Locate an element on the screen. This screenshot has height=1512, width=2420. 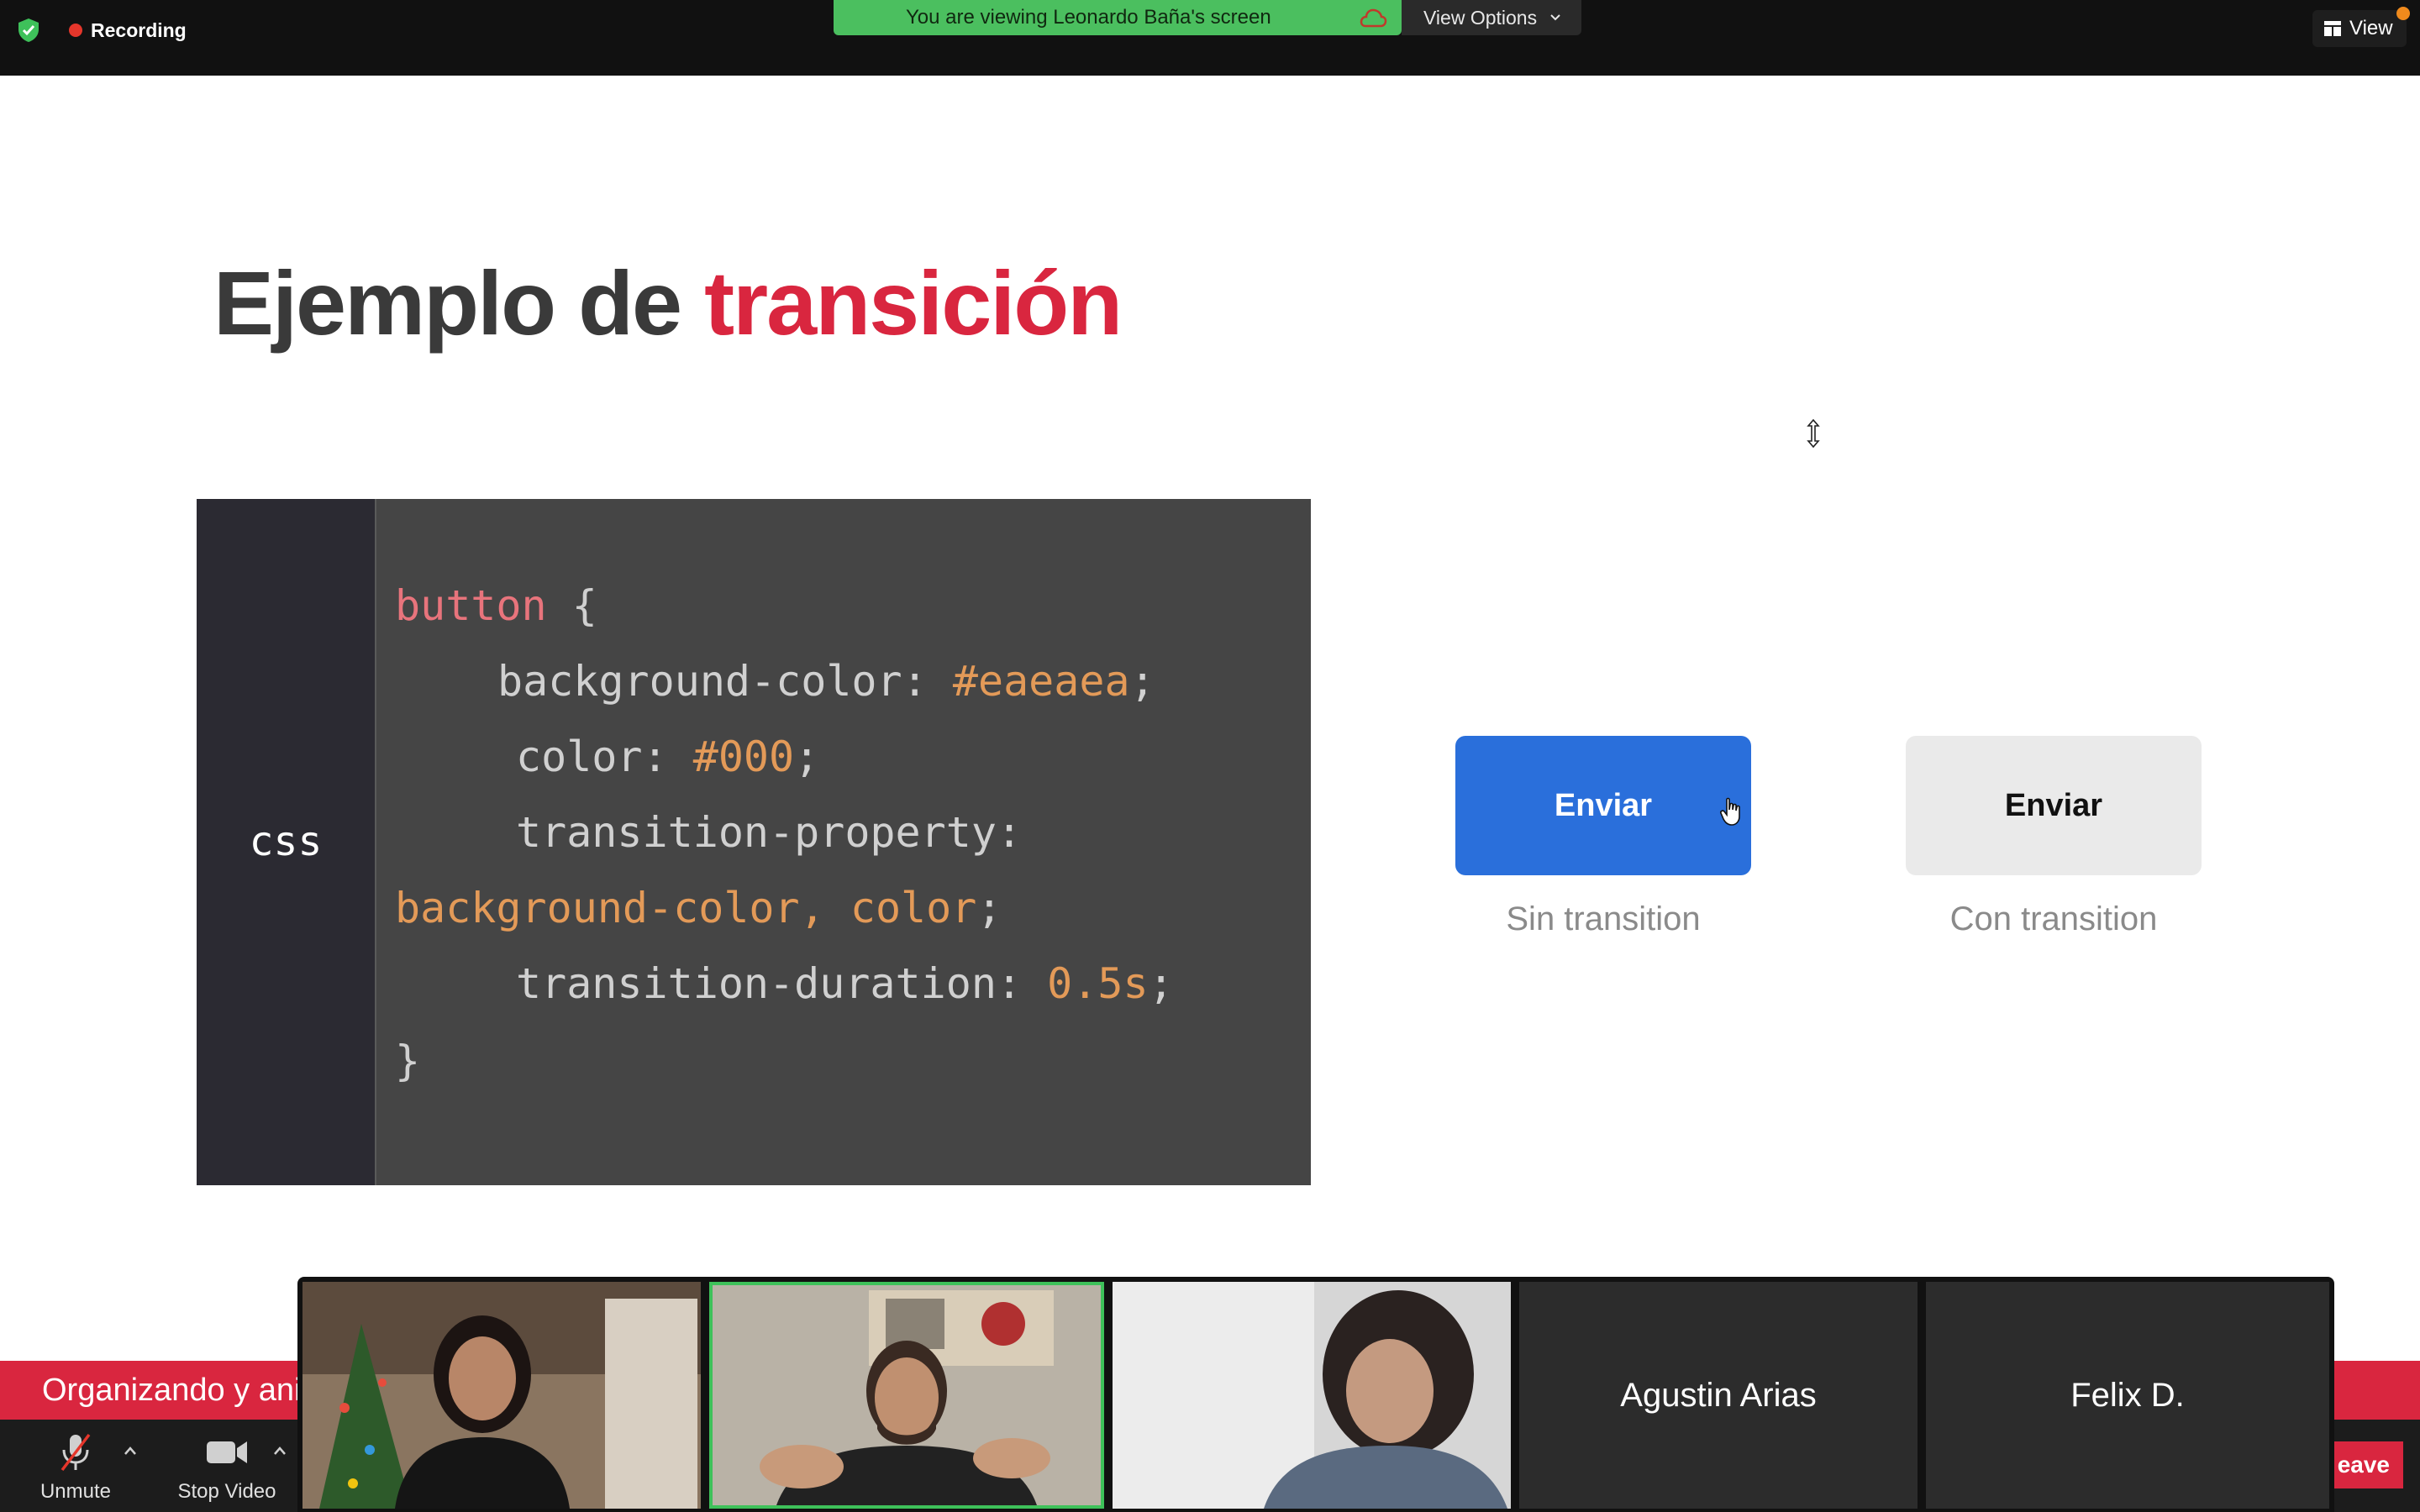
stop-video-button: Stop Video is located at coordinates (227, 1467).